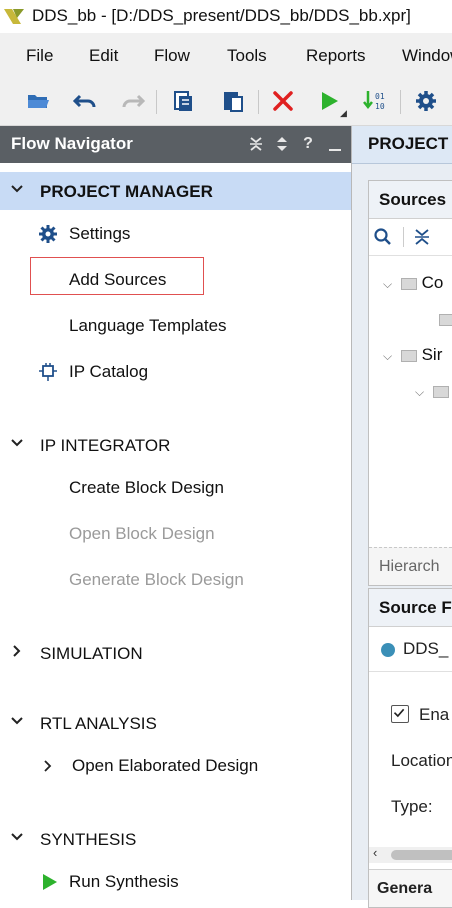  I want to click on delete-icon, so click(283, 101).